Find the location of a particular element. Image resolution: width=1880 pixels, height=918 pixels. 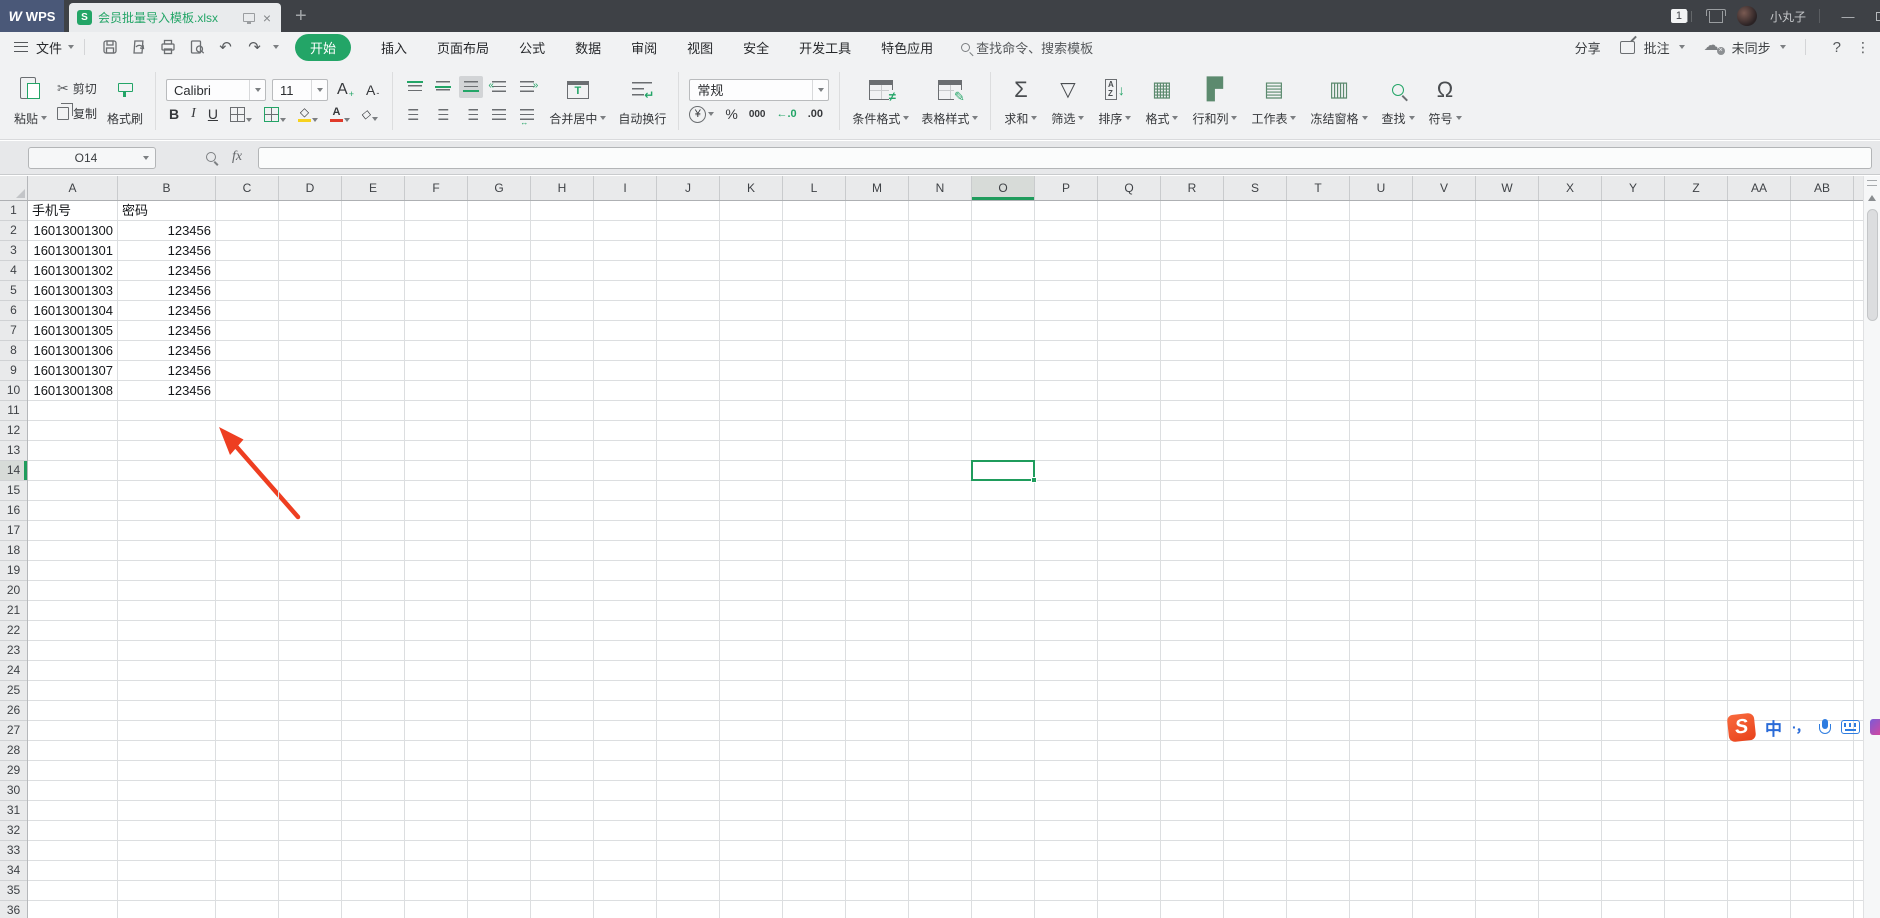

sync-status-button: 未同步 is located at coordinates (1751, 47).